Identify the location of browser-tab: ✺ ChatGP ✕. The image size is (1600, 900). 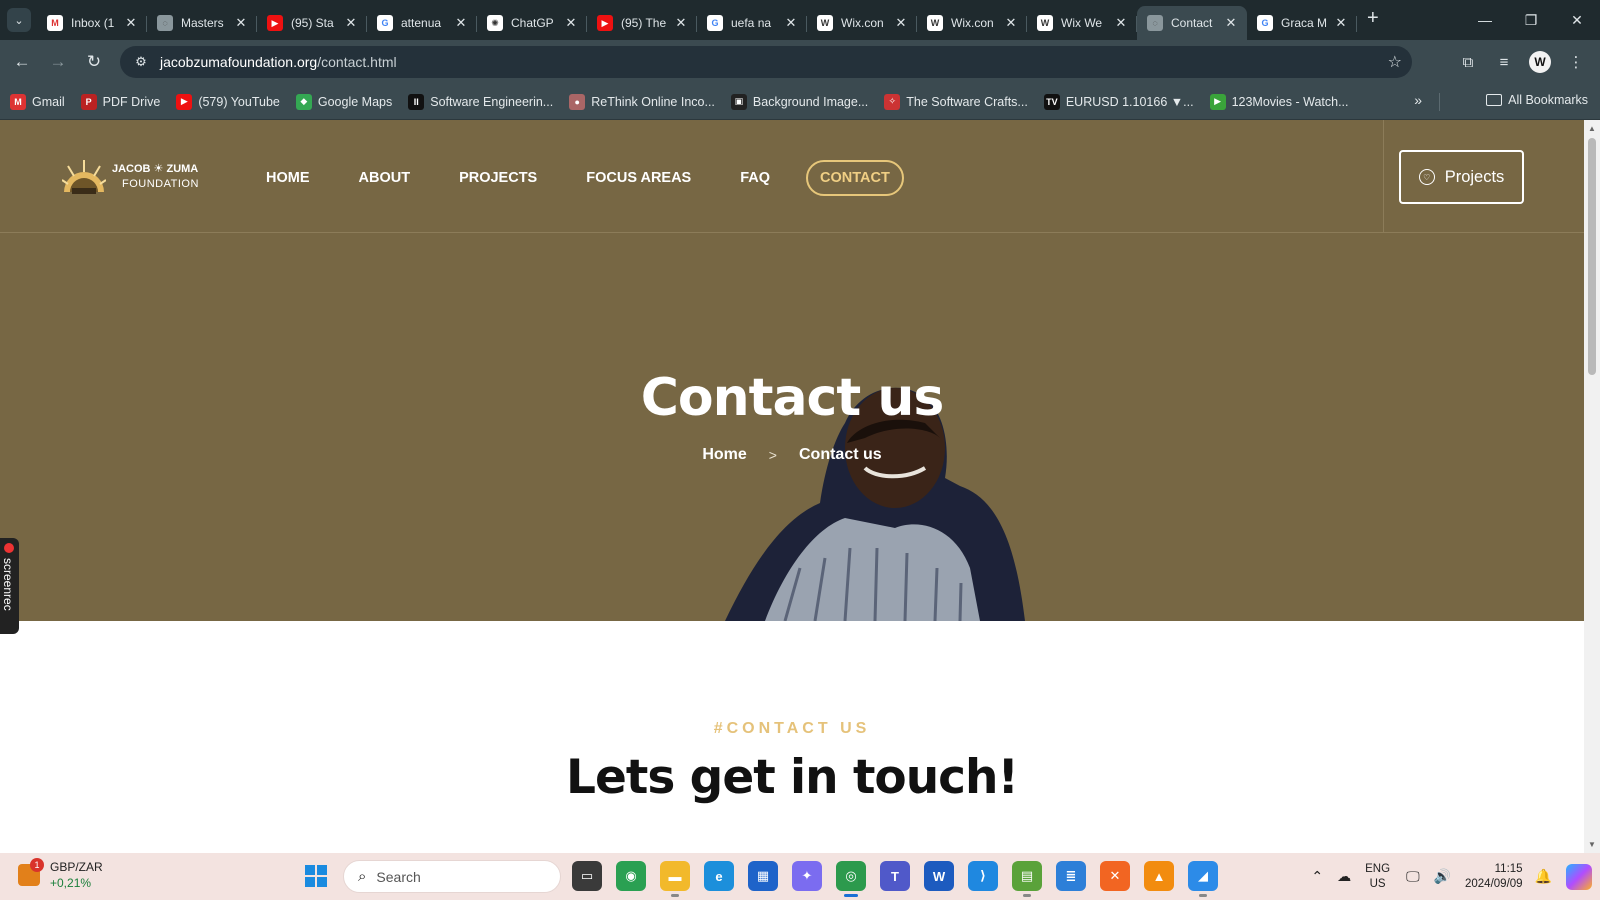
(532, 23).